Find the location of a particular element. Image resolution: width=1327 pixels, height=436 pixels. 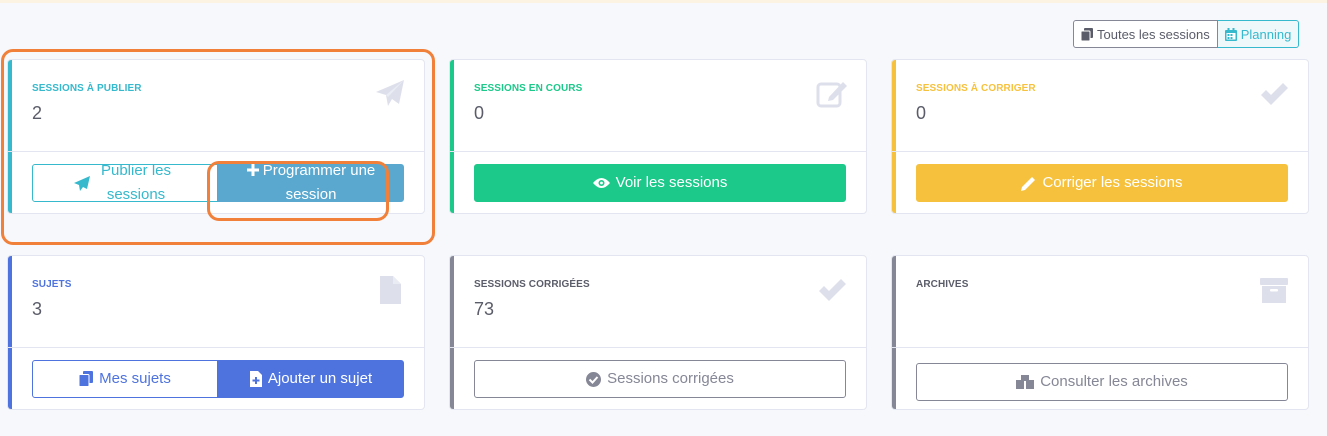

all-sessions-button: Toutes les sessions is located at coordinates (1145, 34).